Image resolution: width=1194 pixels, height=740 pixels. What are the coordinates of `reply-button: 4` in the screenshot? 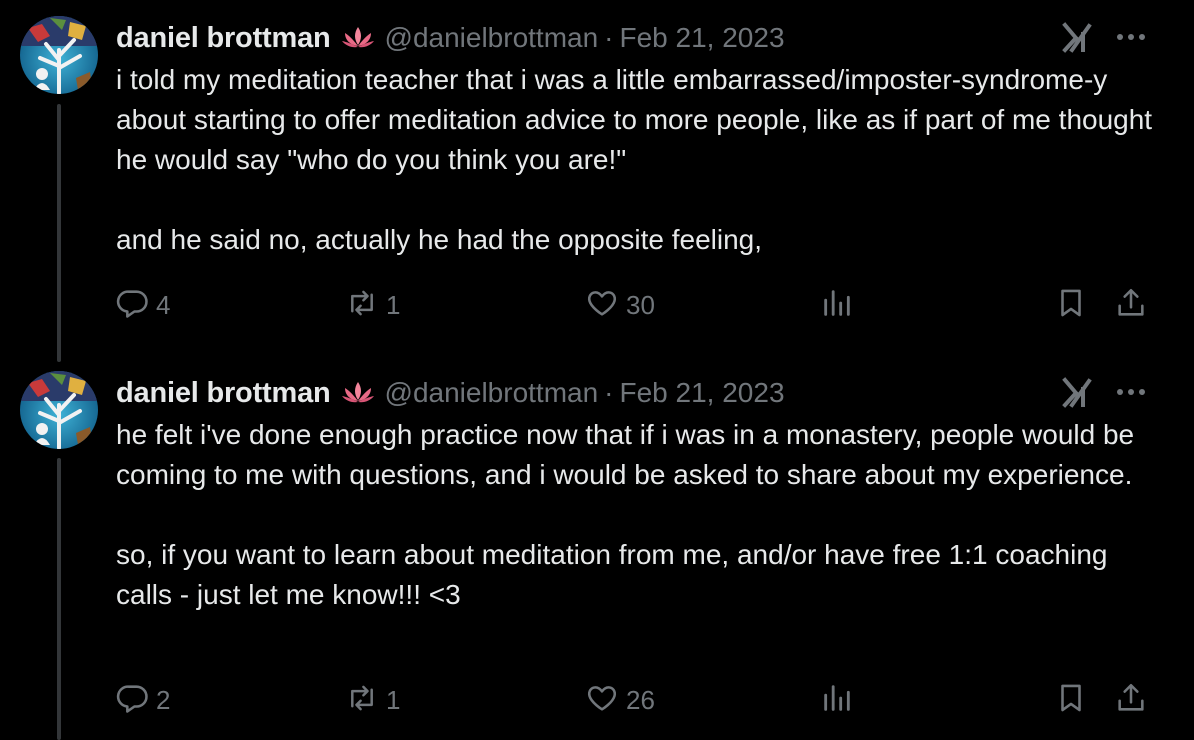 It's located at (143, 305).